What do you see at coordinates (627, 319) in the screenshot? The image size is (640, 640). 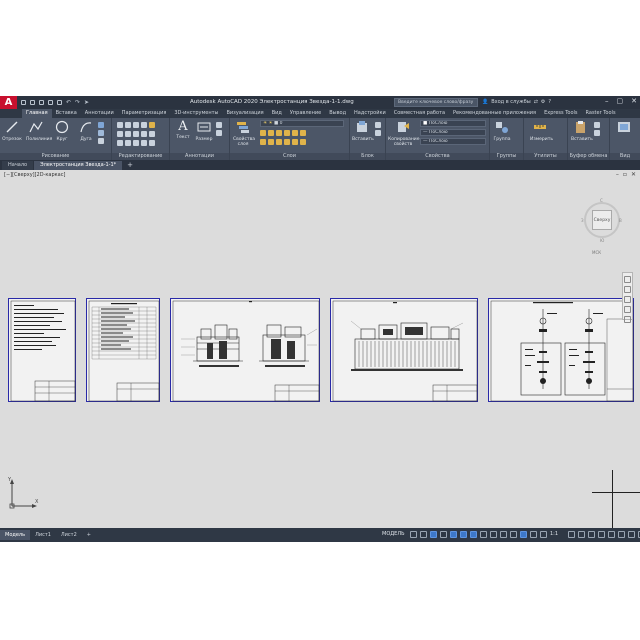 I see `showmotion-icon` at bounding box center [627, 319].